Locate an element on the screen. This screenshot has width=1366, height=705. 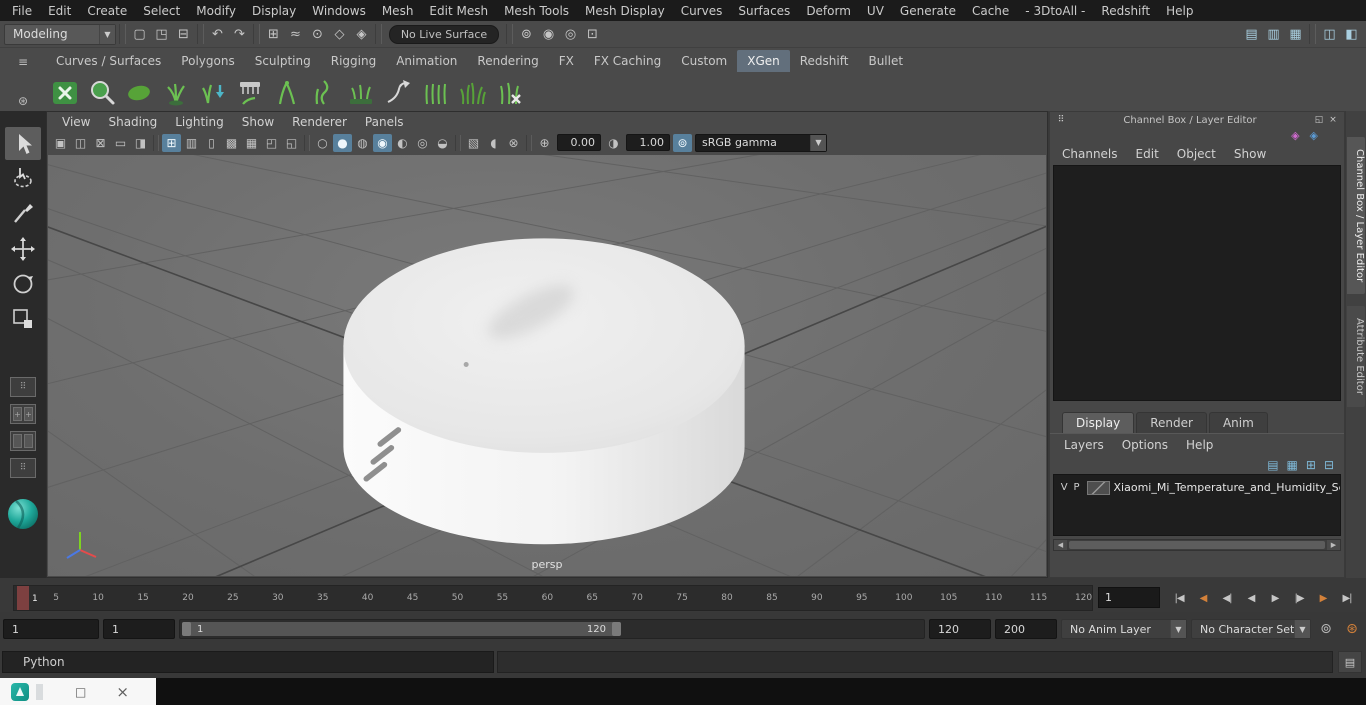
move-layer-up-icon: ▤ is located at coordinates (1272, 465).